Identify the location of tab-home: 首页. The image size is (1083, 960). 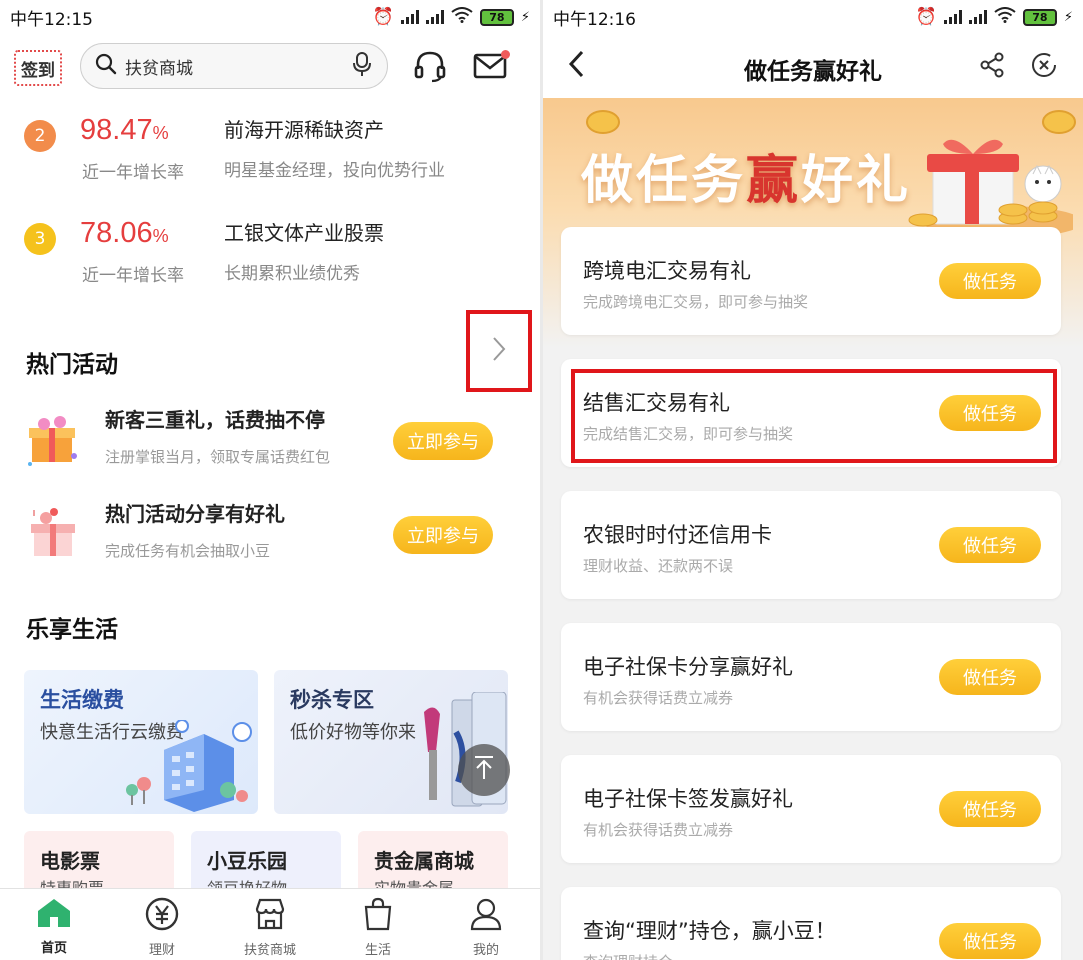
(54, 924).